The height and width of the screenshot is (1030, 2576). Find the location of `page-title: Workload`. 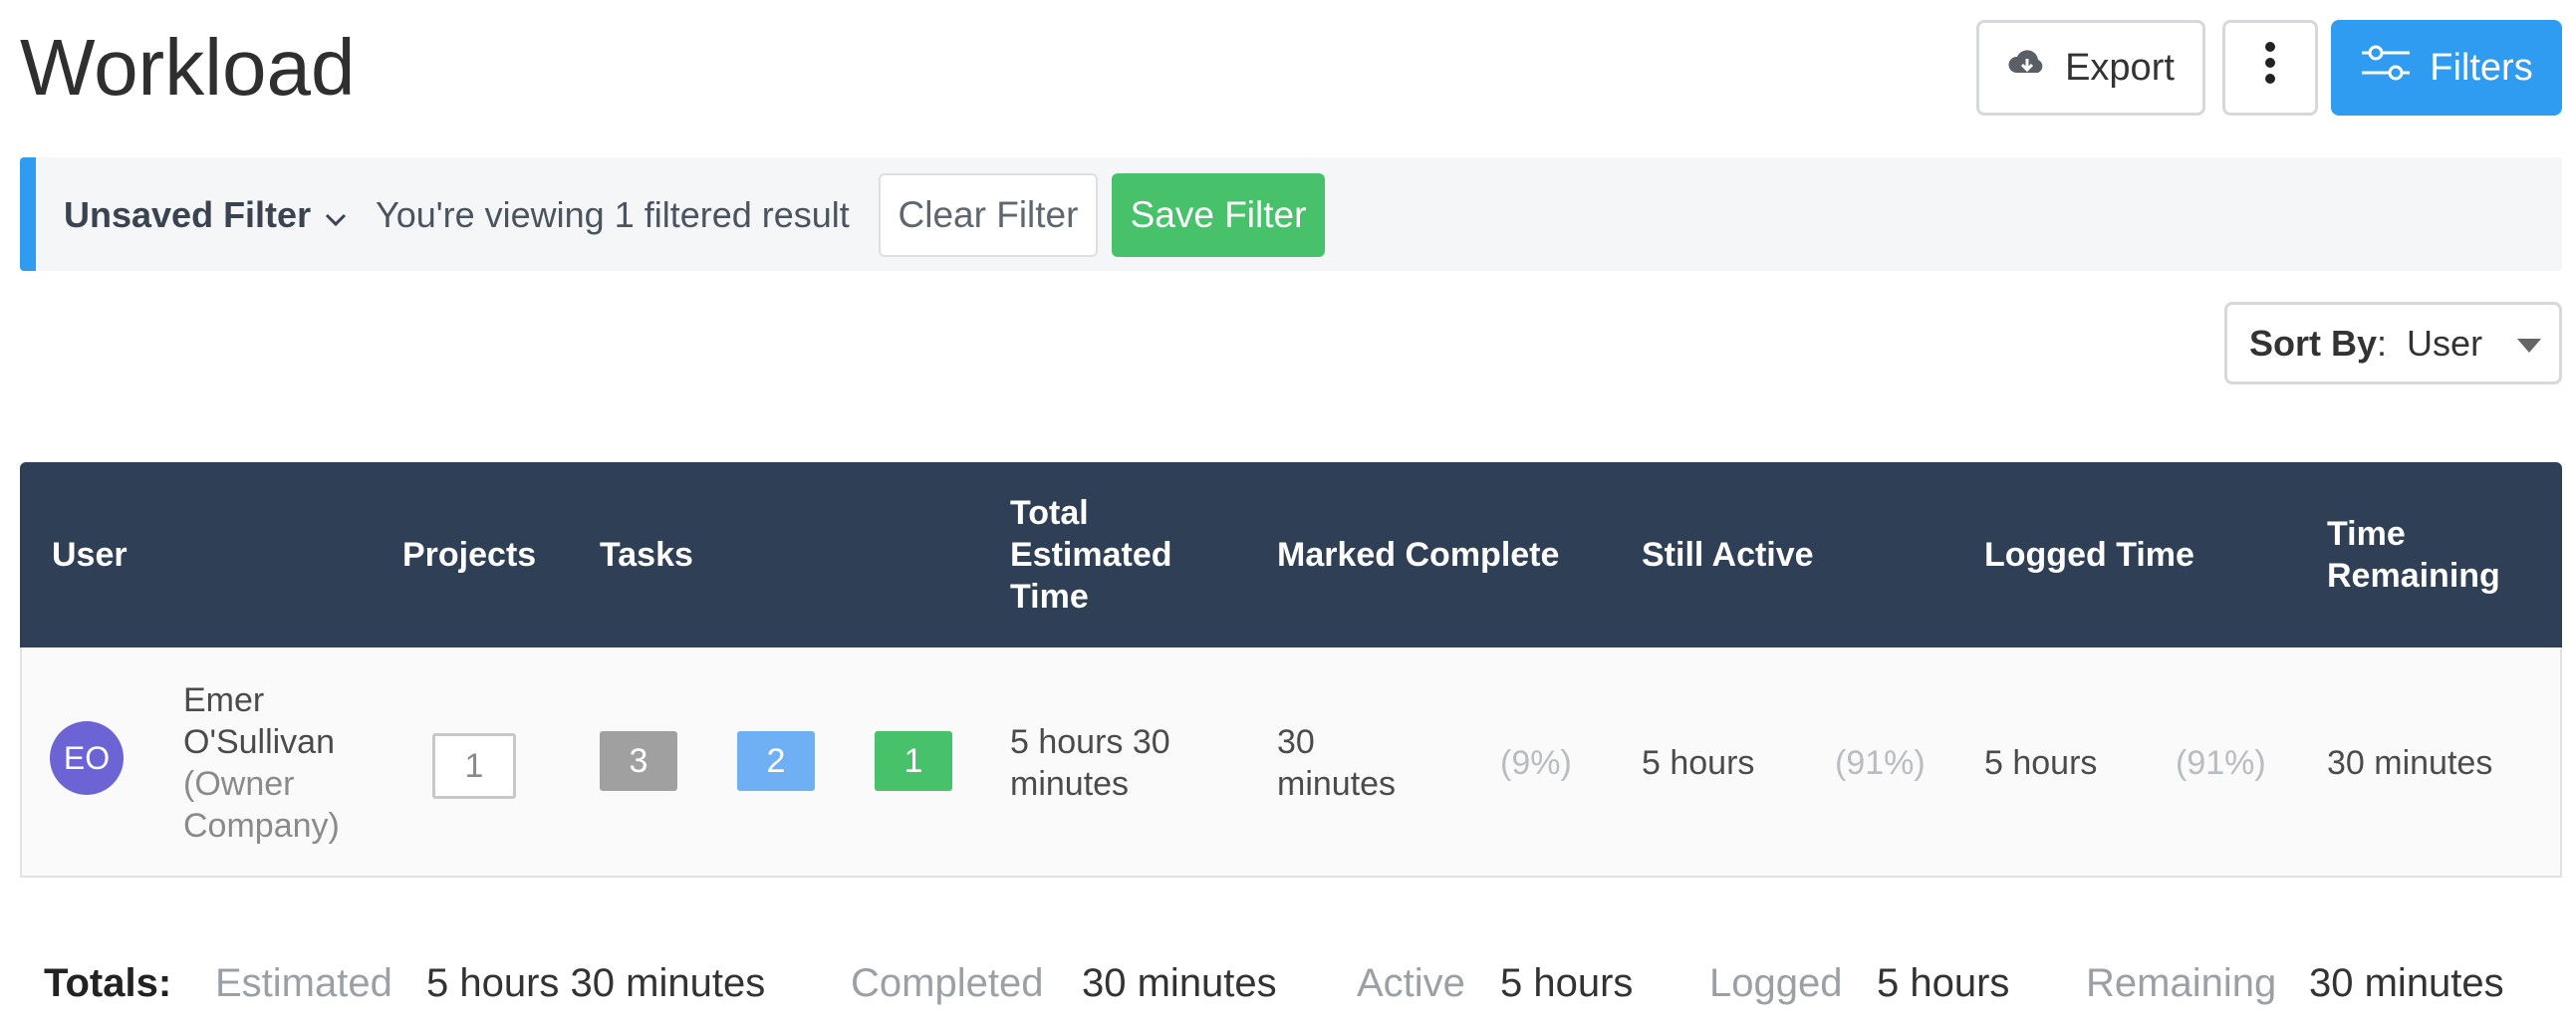

page-title: Workload is located at coordinates (188, 67).